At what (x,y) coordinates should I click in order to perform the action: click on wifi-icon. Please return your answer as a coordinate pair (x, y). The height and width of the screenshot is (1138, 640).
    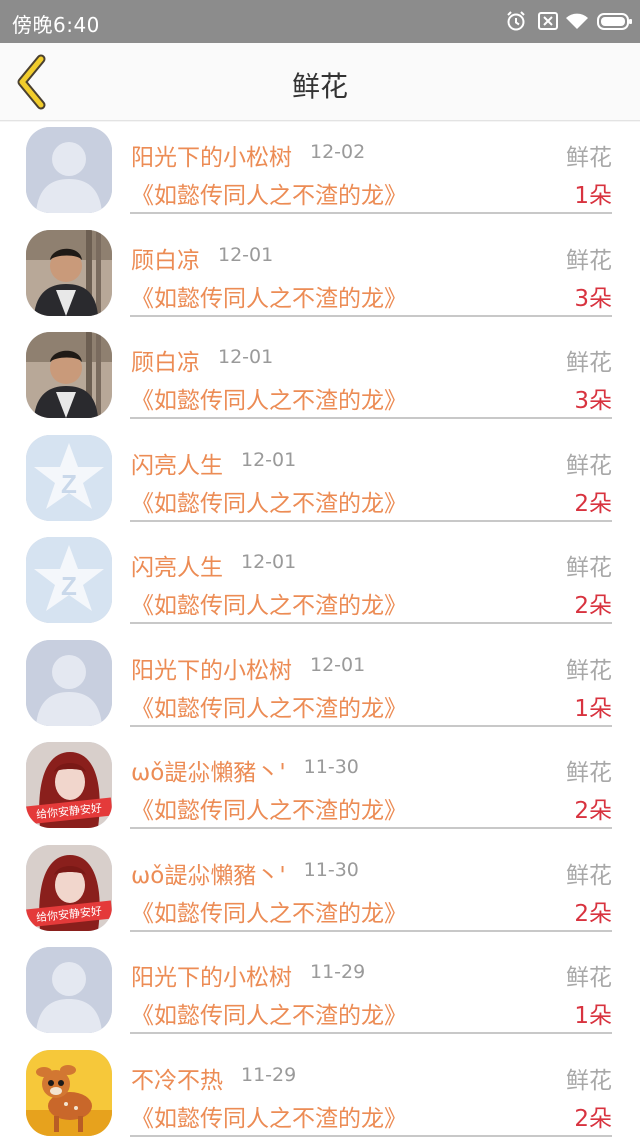
    Looking at the image, I should click on (577, 23).